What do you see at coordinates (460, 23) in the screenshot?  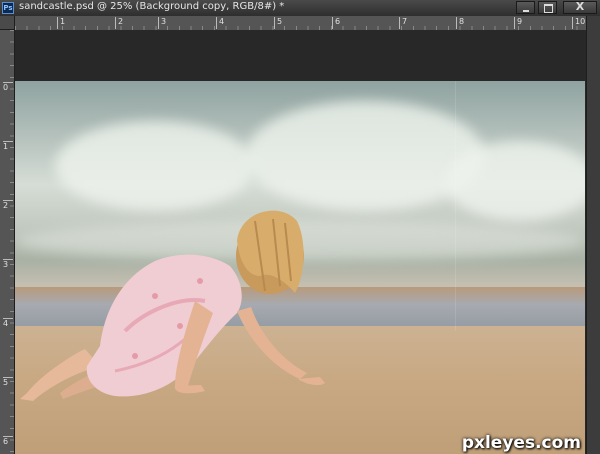 I see `ruler-label: 8` at bounding box center [460, 23].